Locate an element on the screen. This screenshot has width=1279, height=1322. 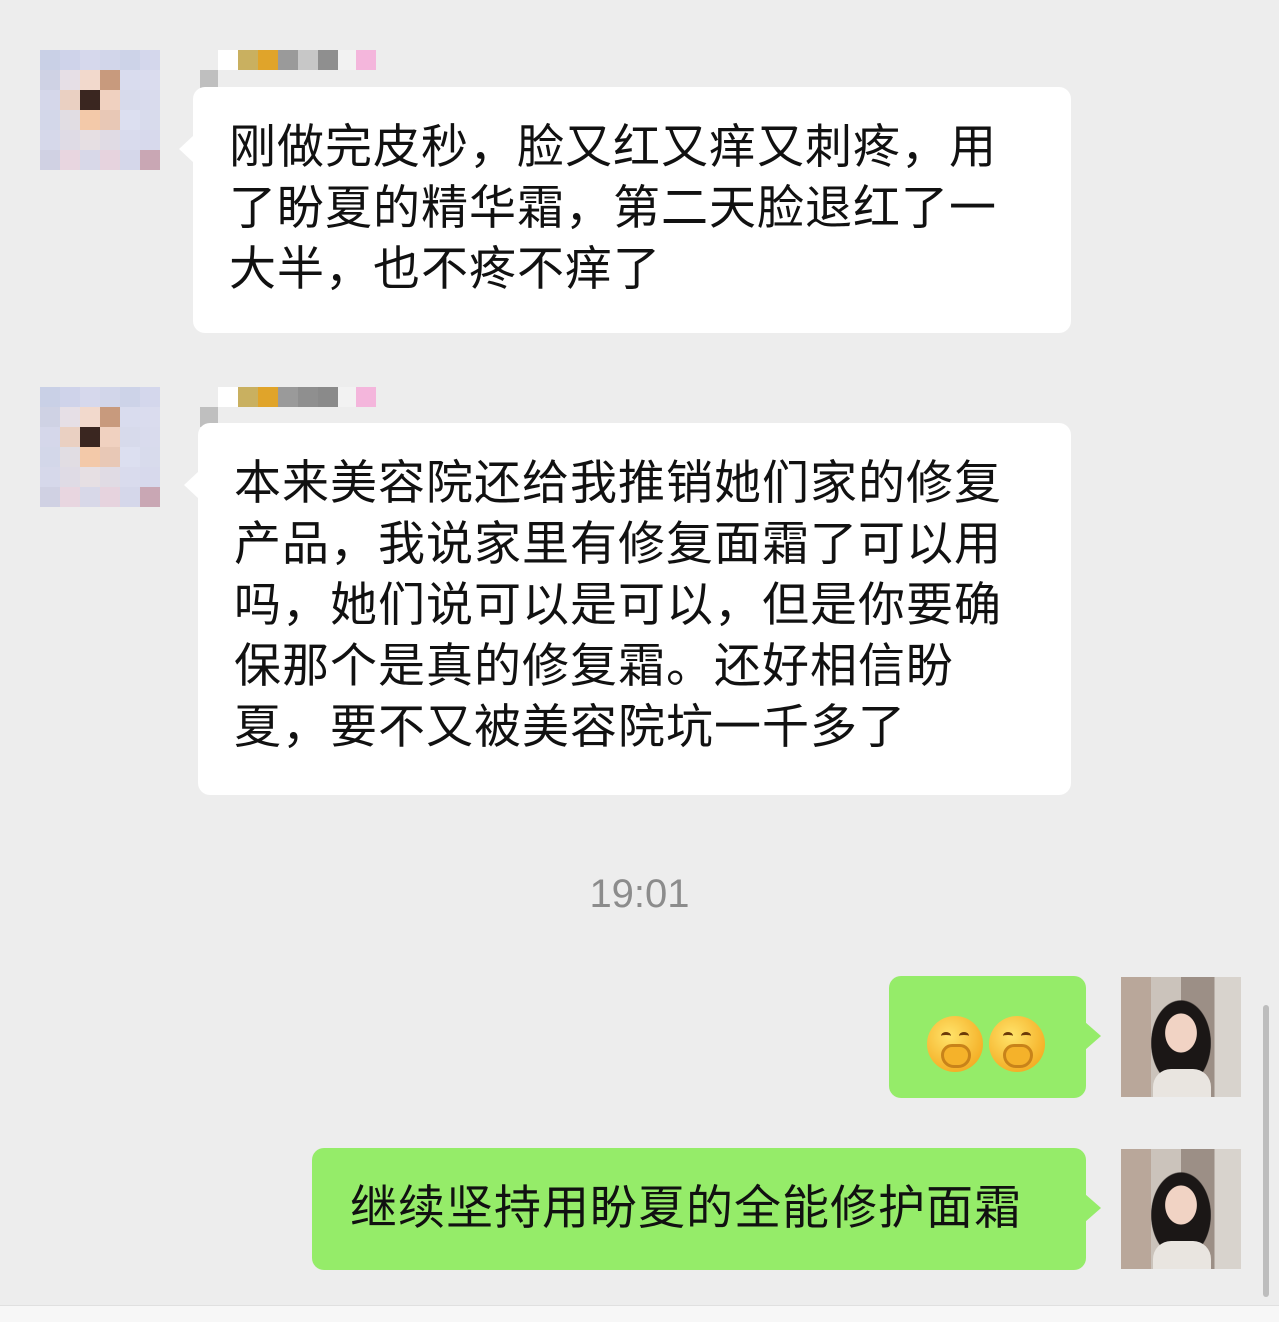
message-line: 保那个是真的修复霜。还好相信盼 is located at coordinates (594, 666).